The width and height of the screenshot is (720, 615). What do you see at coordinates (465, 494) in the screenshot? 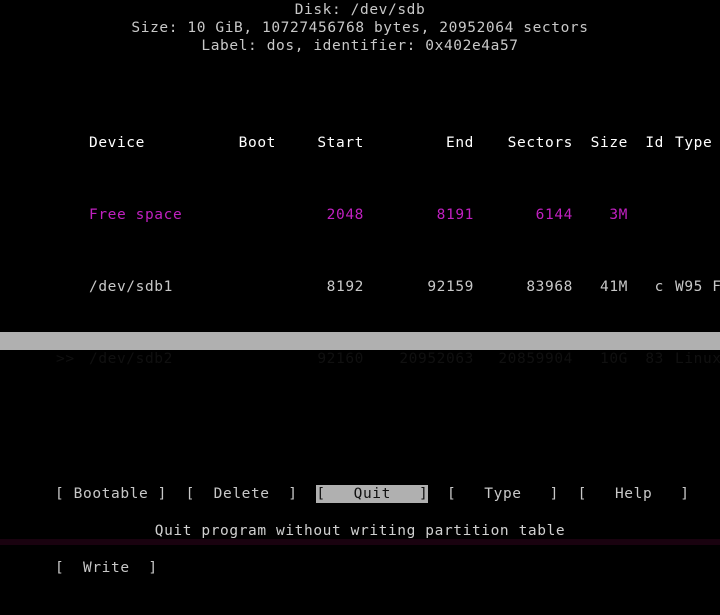
I see `type-button-open: [` at bounding box center [465, 494].